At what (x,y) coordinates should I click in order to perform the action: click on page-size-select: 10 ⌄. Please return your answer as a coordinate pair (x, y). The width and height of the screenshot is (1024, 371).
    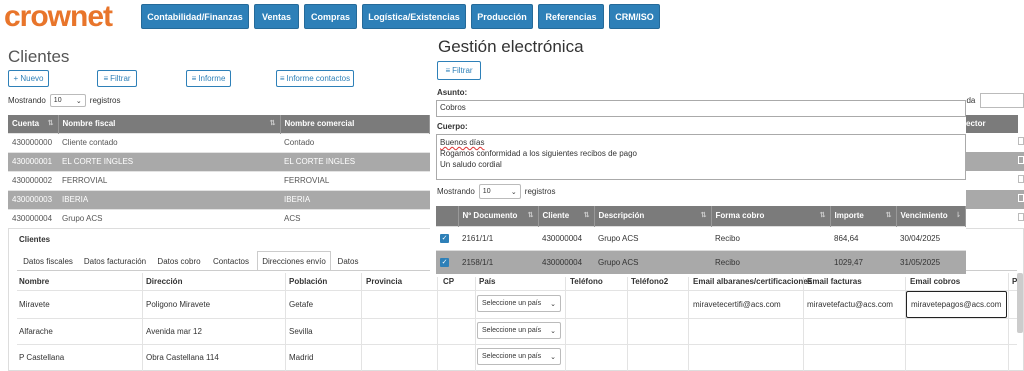
    Looking at the image, I should click on (67, 100).